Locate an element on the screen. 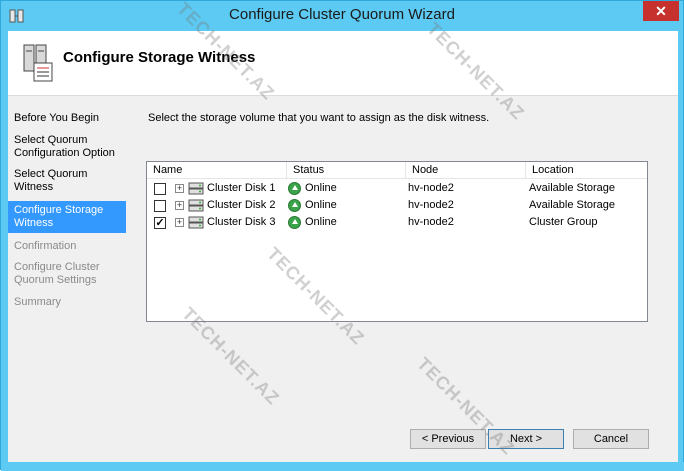 This screenshot has height=471, width=684. nav-item-select-quorum-witness: Select Quorum Witness is located at coordinates (53, 181).